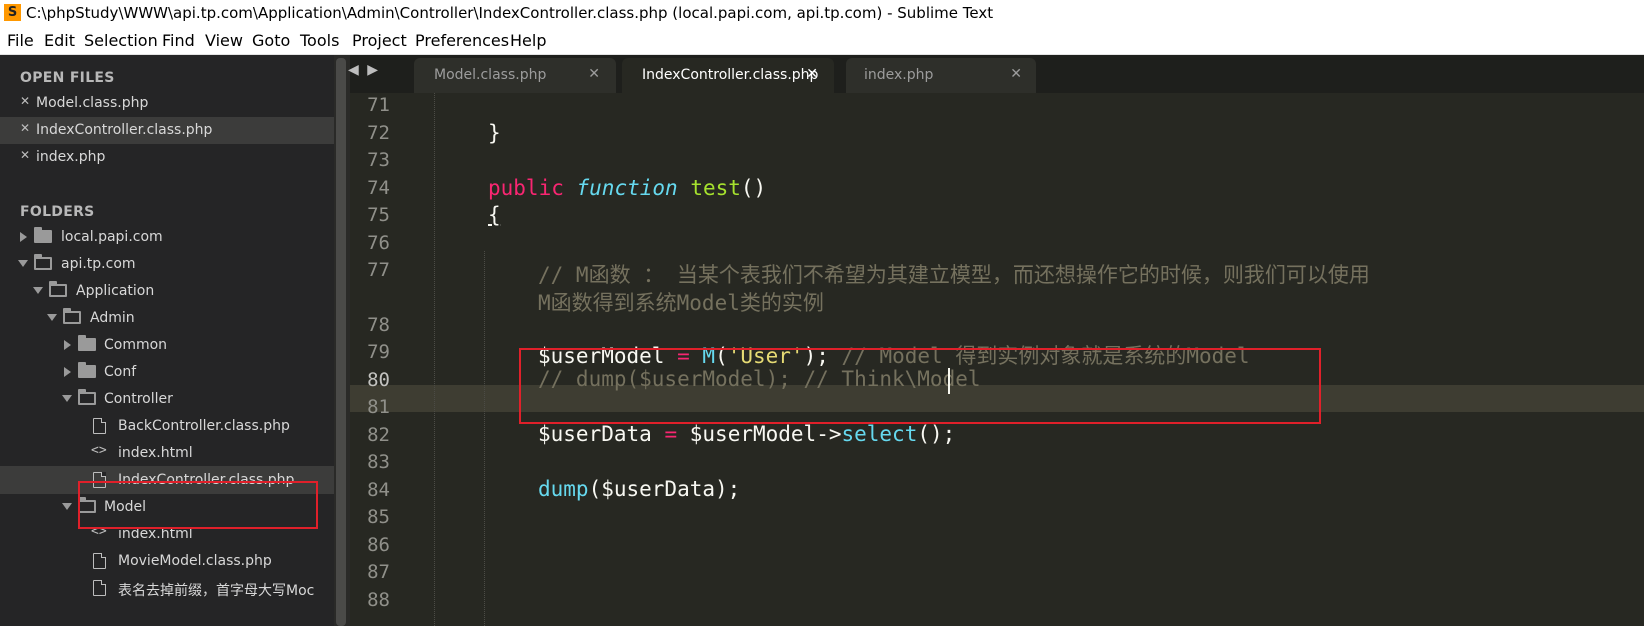  I want to click on tree-item-api-tp-com: api.tp.com, so click(167, 264).